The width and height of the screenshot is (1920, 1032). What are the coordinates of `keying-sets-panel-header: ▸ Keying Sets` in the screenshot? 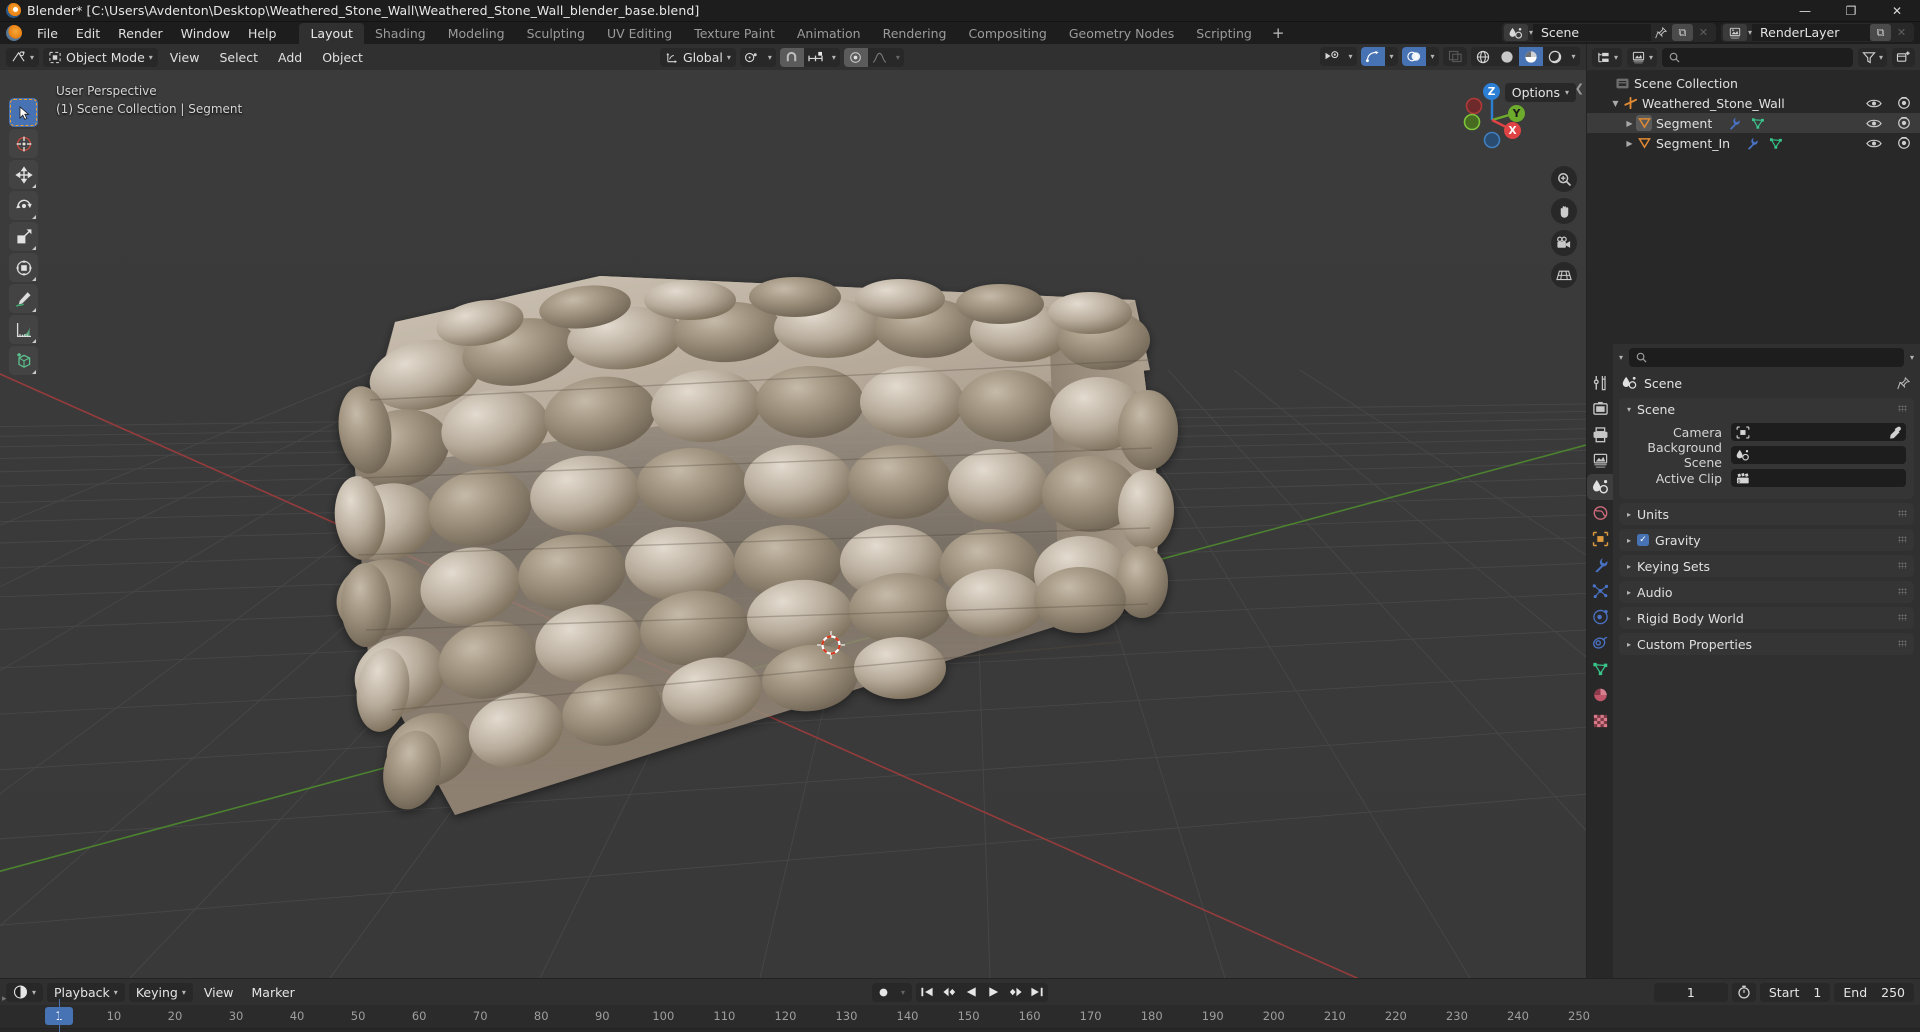 It's located at (1766, 566).